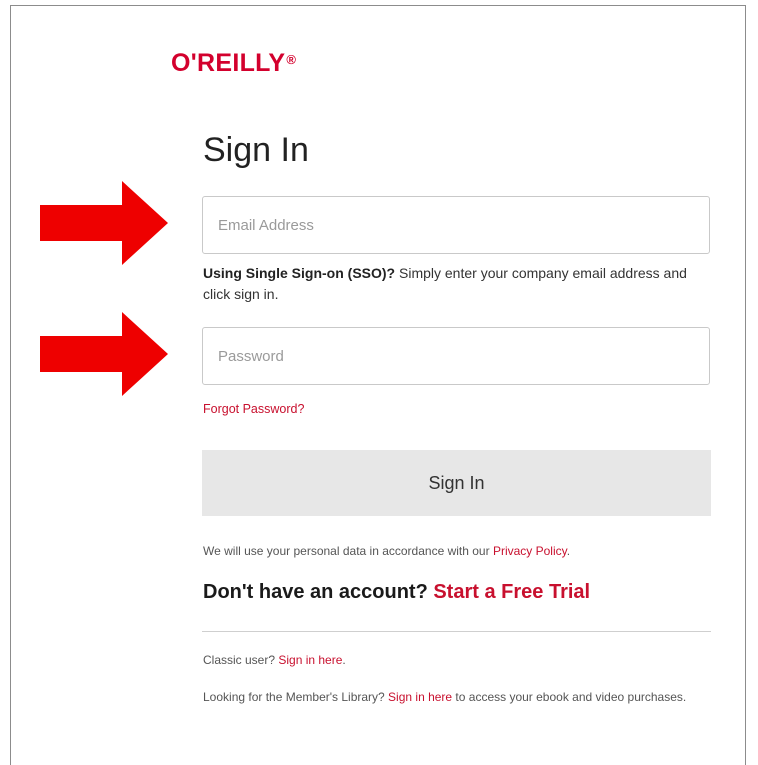  I want to click on registered-trademark: ®, so click(291, 59).